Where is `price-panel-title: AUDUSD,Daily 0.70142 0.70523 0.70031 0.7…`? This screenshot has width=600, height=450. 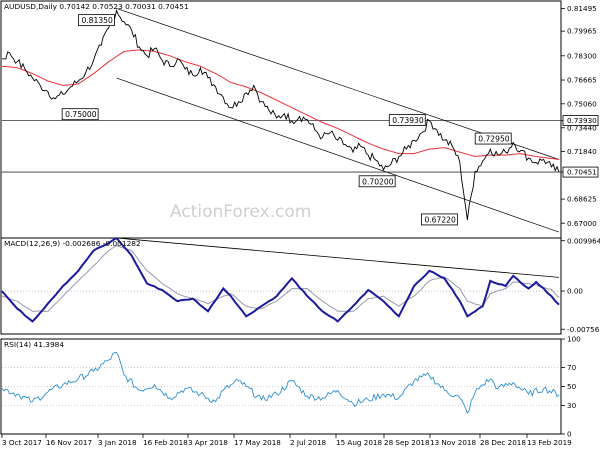
price-panel-title: AUDUSD,Daily 0.70142 0.70523 0.70031 0.7… is located at coordinates (96, 6).